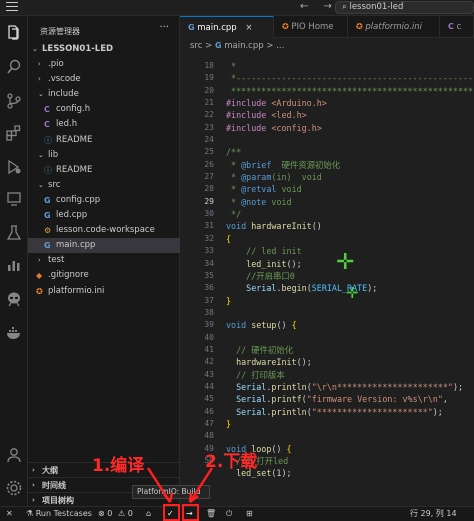 This screenshot has width=474, height=521. What do you see at coordinates (104, 94) in the screenshot?
I see `tree-item-include: ⌄ include` at bounding box center [104, 94].